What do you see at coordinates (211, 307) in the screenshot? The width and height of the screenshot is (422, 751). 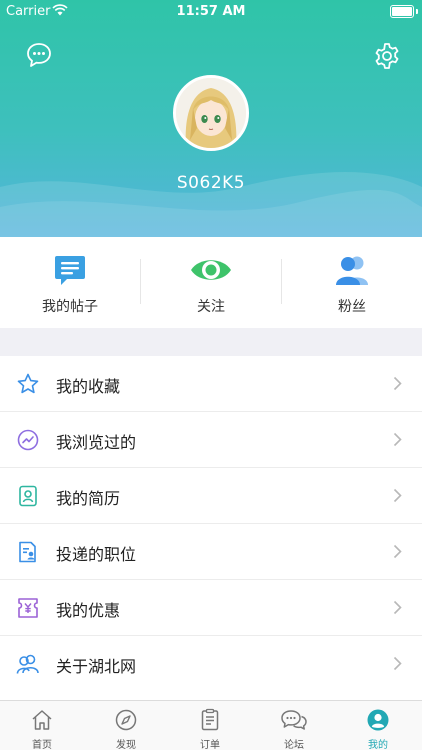 I see `stat-label: 关注` at bounding box center [211, 307].